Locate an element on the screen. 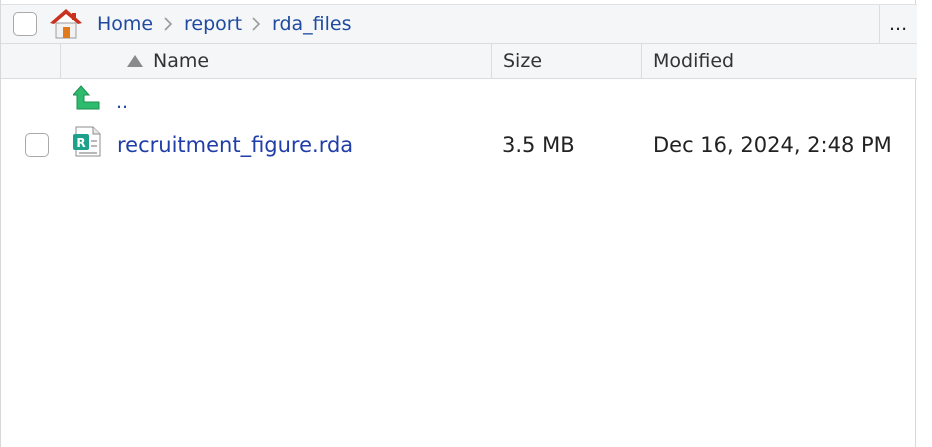 The width and height of the screenshot is (932, 447). sort-ascending-icon is located at coordinates (135, 61).